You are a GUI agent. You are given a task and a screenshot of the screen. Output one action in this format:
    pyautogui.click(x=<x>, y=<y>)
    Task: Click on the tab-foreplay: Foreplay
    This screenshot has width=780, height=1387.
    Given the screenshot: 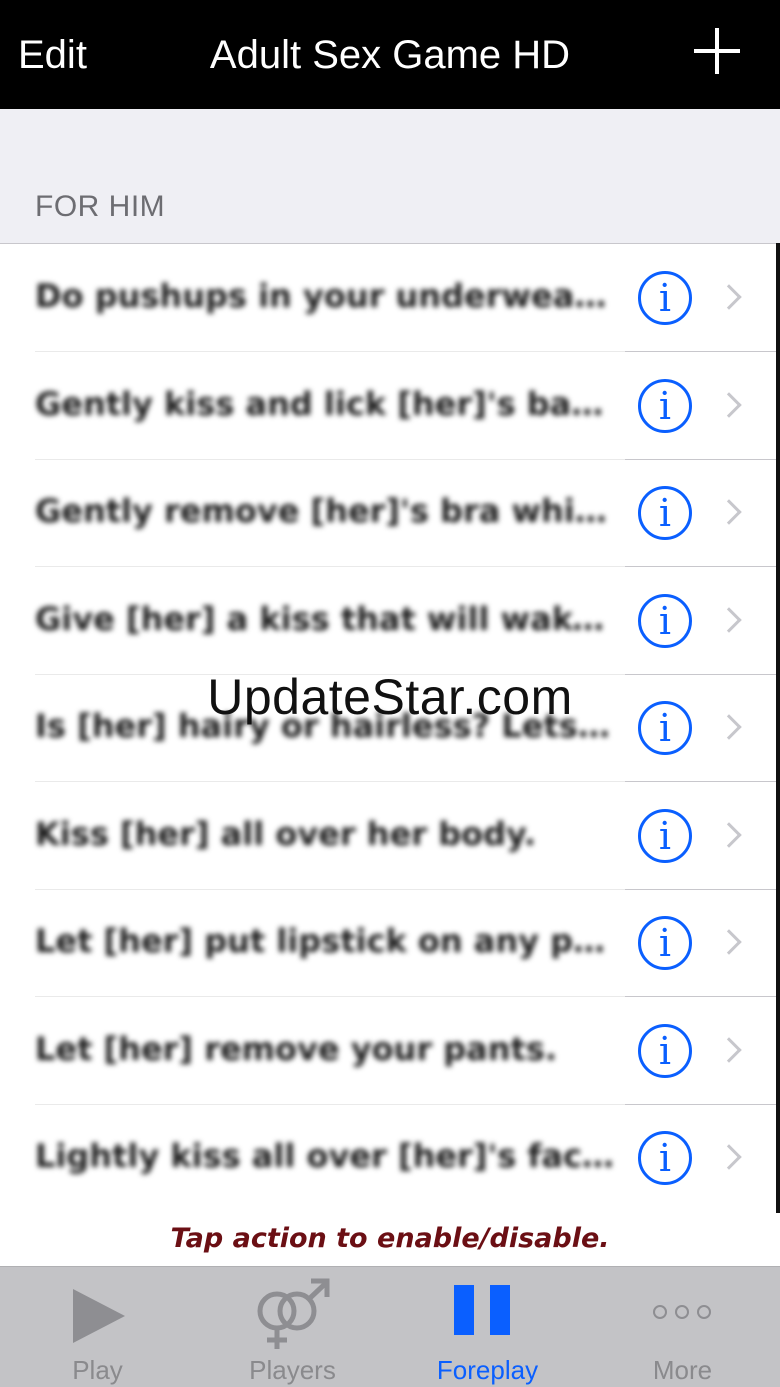 What is the action you would take?
    pyautogui.click(x=487, y=1327)
    